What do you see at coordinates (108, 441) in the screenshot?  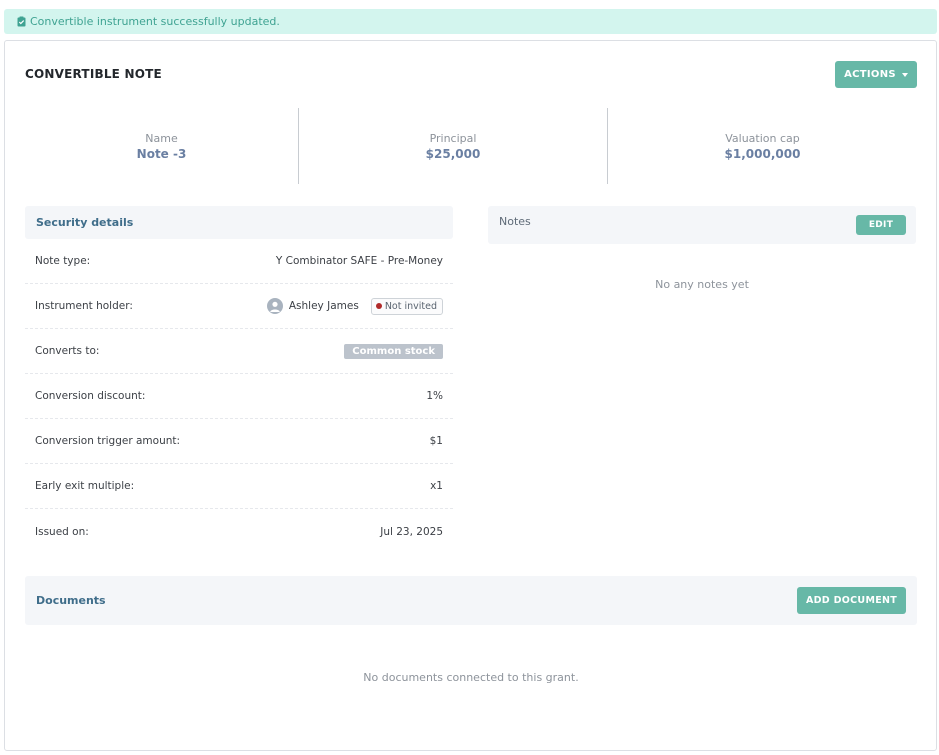 I see `detail-label: Conversion trigger amount:` at bounding box center [108, 441].